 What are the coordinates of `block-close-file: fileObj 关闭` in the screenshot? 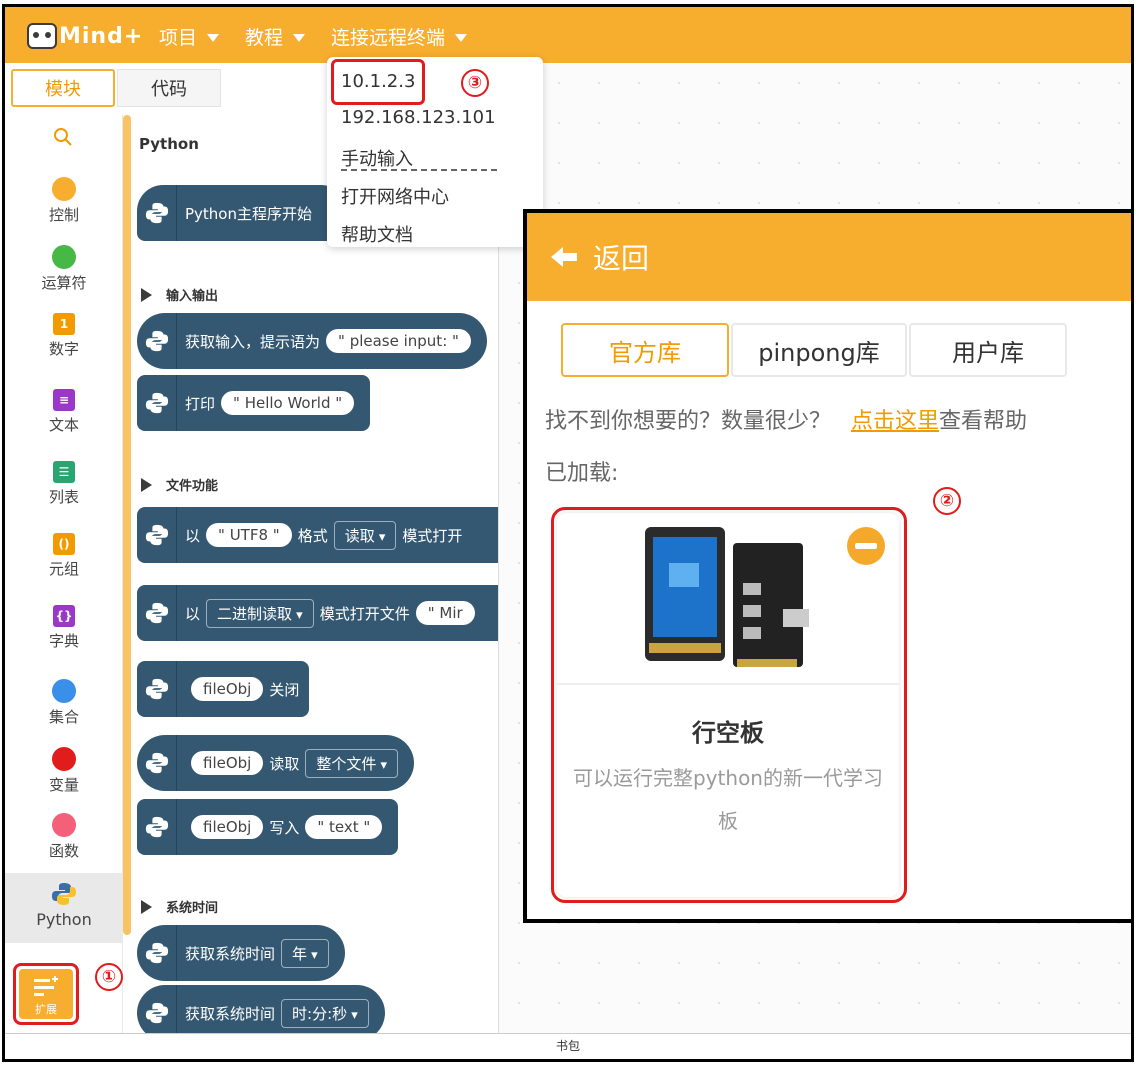 It's located at (223, 689).